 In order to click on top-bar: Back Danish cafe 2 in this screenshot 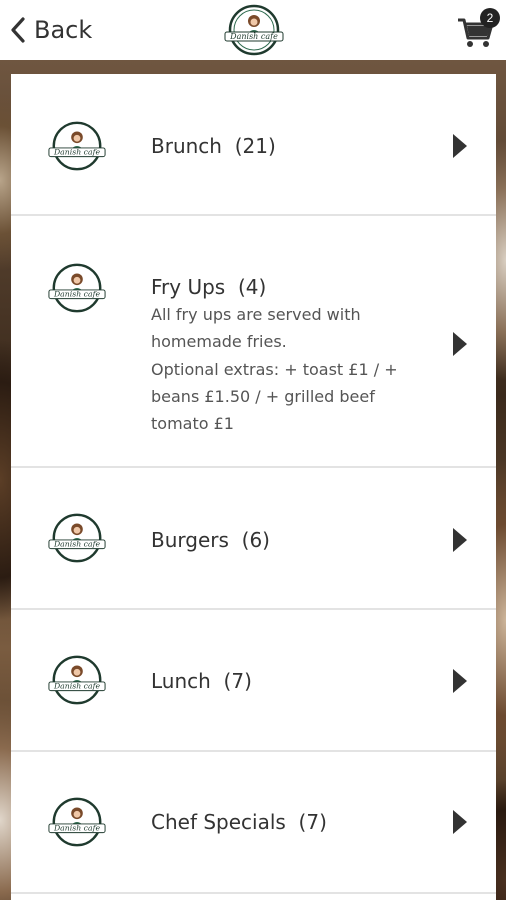, I will do `click(253, 30)`.